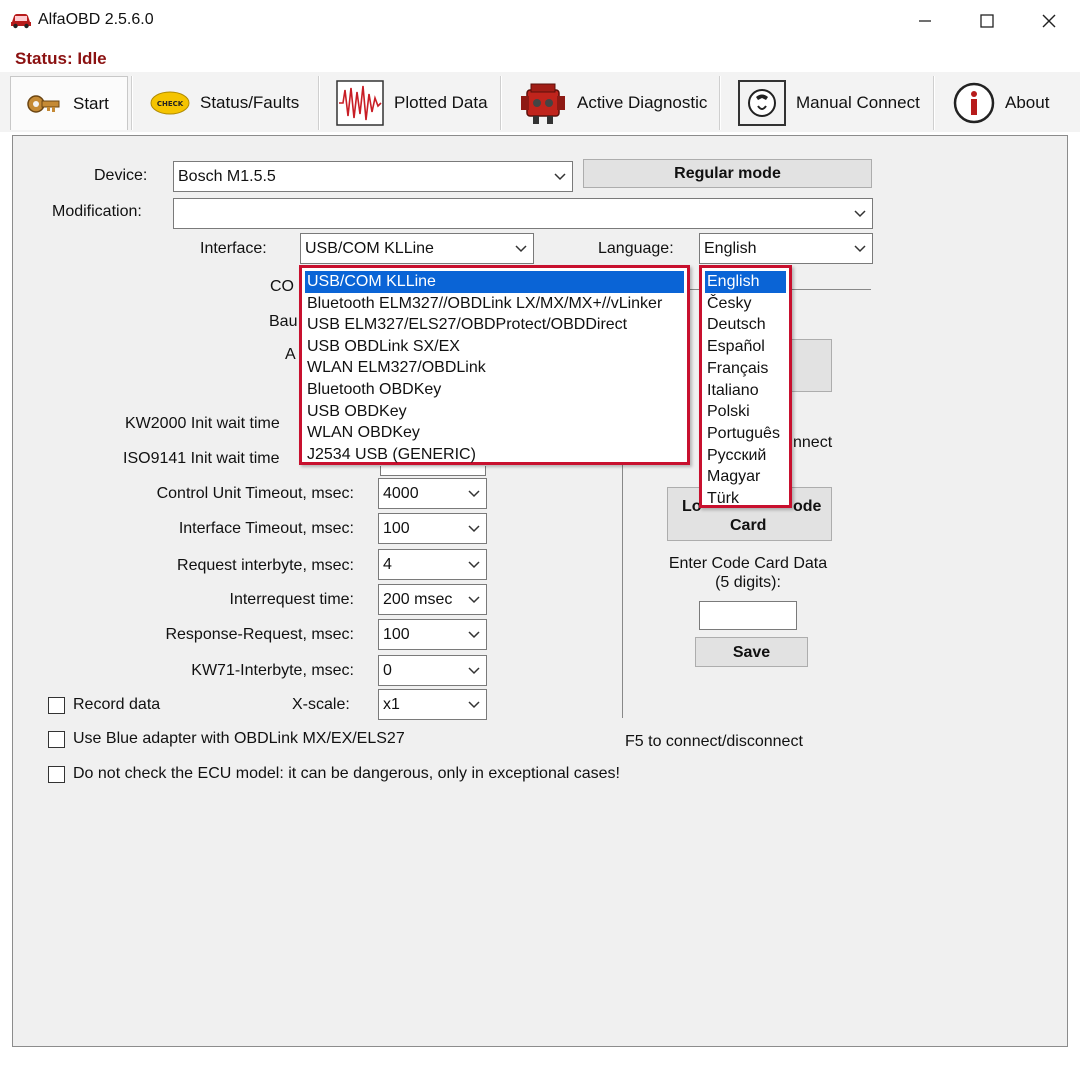 Image resolution: width=1080 pixels, height=1080 pixels. I want to click on modification-select, so click(523, 213).